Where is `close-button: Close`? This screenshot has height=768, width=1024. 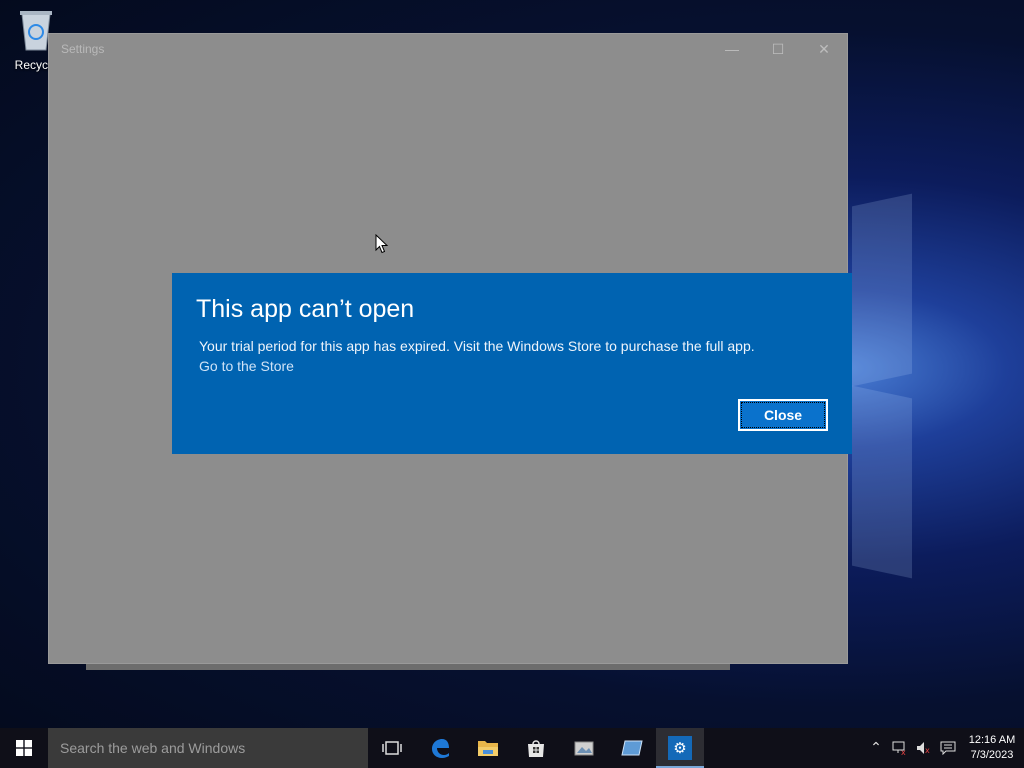
close-button: Close is located at coordinates (783, 415).